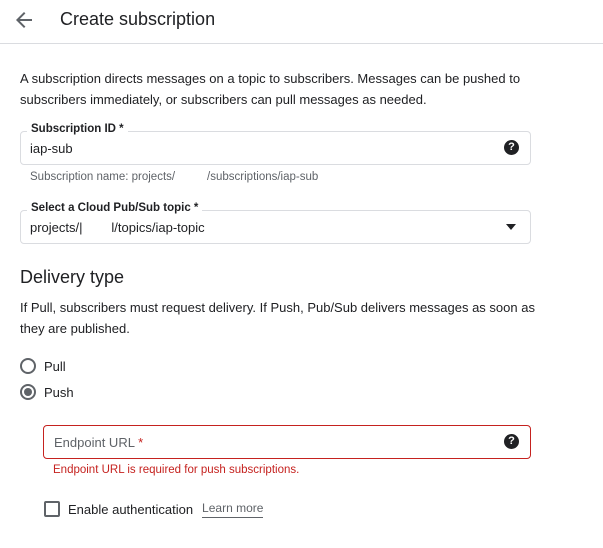  Describe the element at coordinates (43, 366) in the screenshot. I see `radio-pull: Pull` at that location.